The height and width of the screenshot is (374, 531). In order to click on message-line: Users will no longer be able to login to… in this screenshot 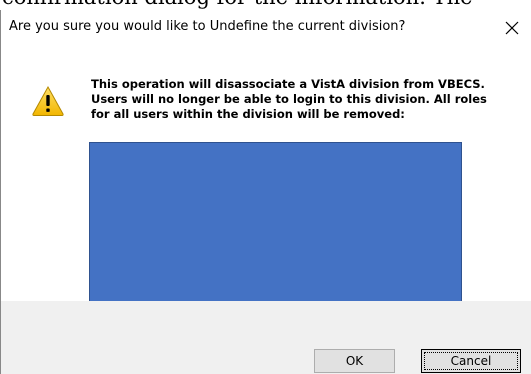, I will do `click(289, 99)`.